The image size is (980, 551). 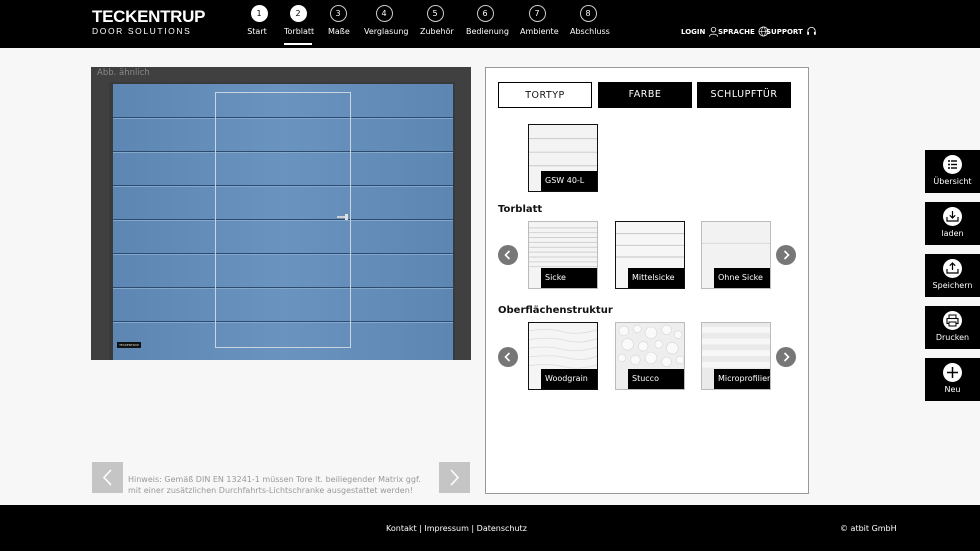 I want to click on door-brand-plate: TECKENTRUP, so click(x=129, y=345).